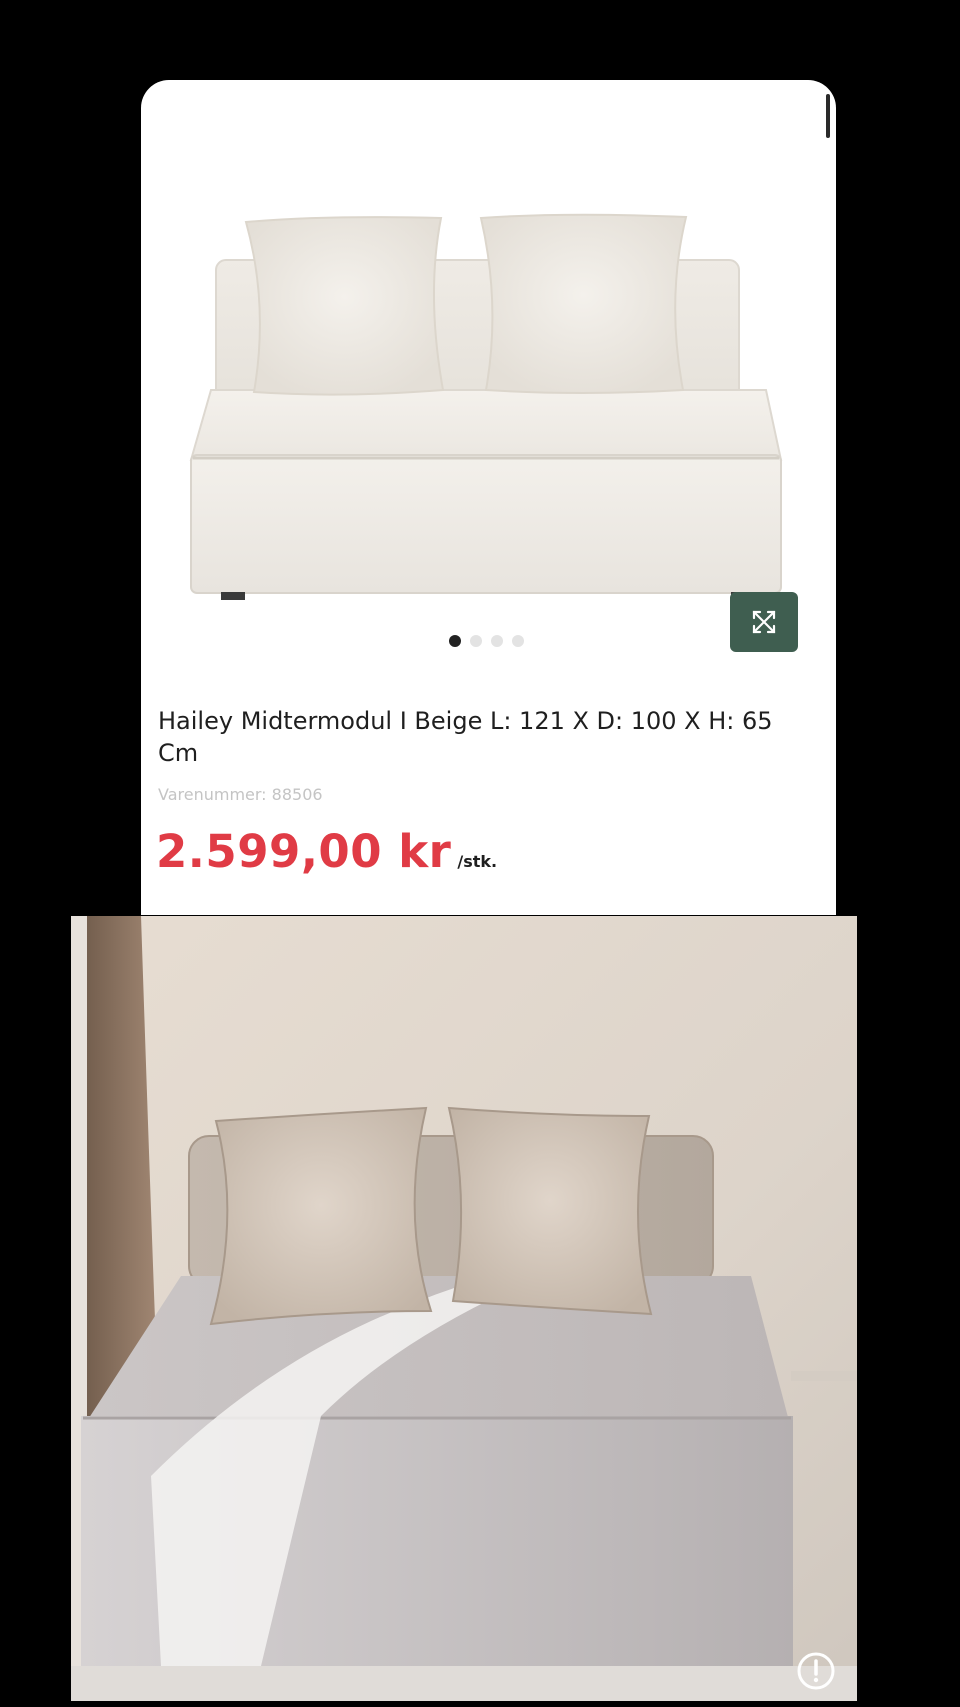 The height and width of the screenshot is (1707, 960). I want to click on price-line: 2.599,00 kr /stk., so click(326, 851).